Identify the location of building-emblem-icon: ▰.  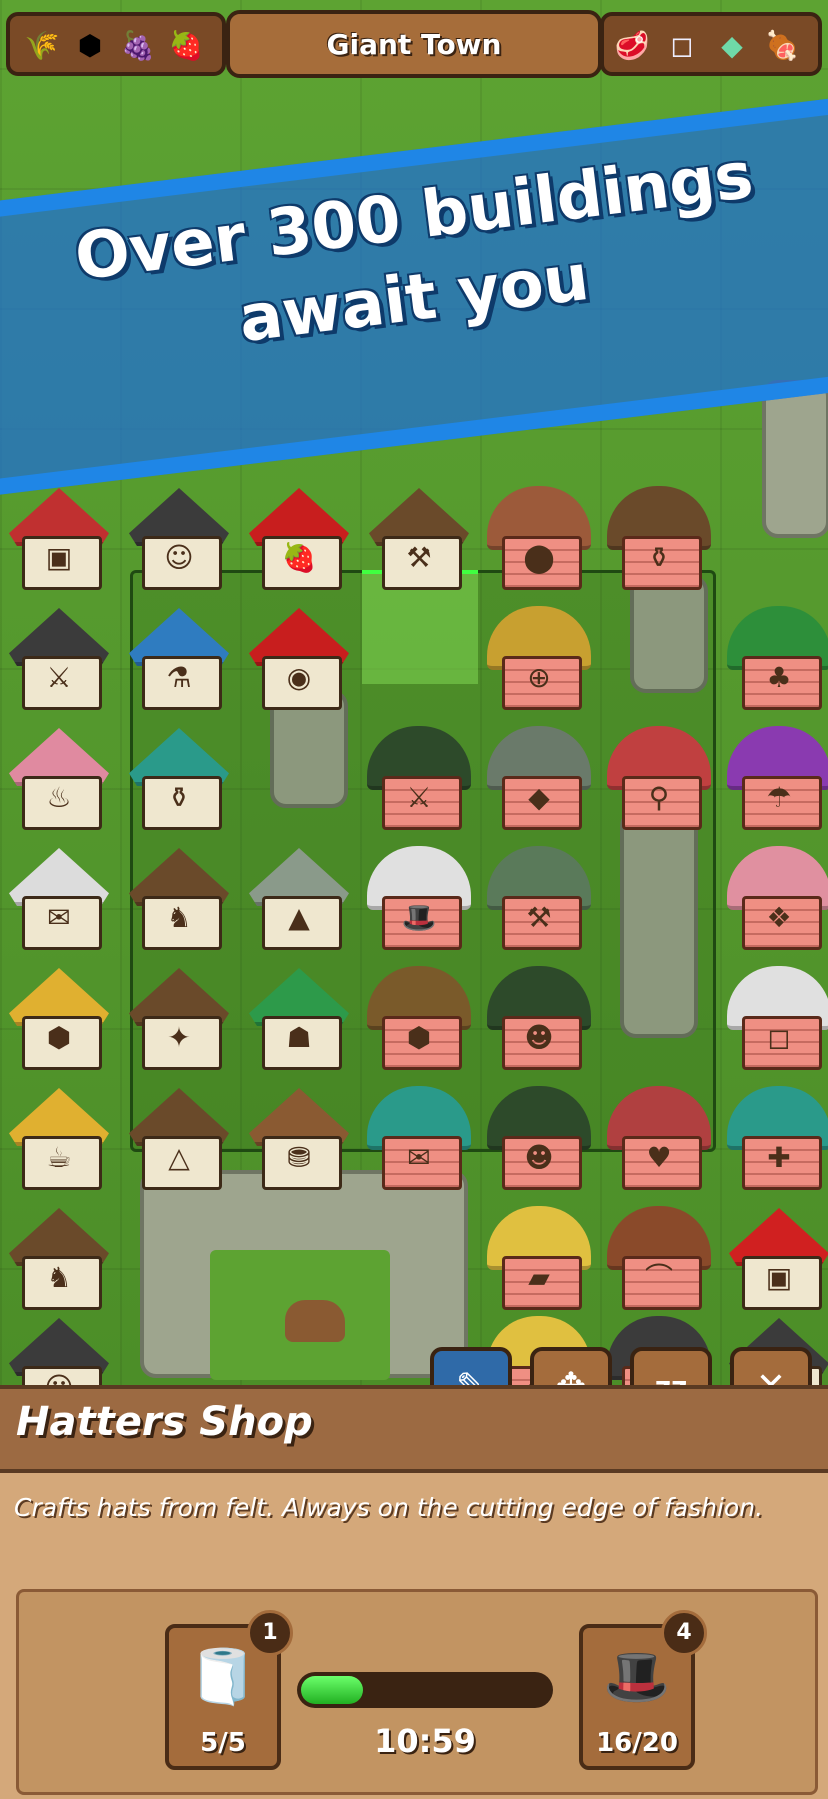
(539, 1277).